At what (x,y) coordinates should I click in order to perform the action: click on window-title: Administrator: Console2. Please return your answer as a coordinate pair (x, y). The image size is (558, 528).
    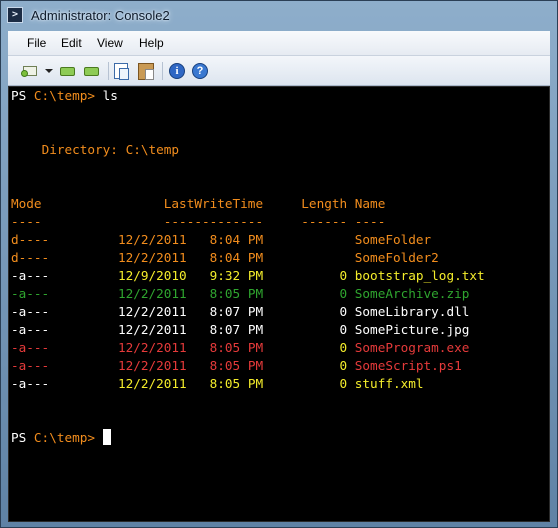
    Looking at the image, I should click on (100, 15).